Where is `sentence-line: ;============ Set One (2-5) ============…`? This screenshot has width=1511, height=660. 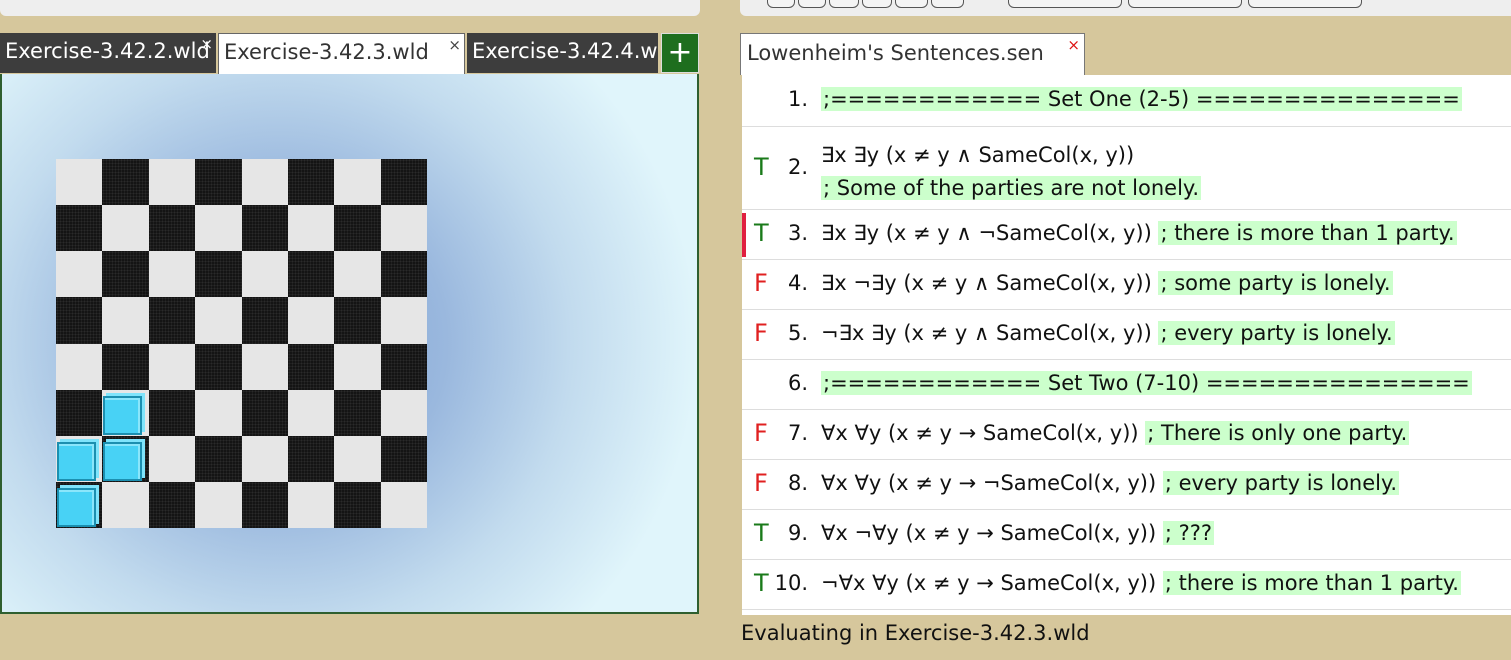
sentence-line: ;============ Set One (2-5) ============… is located at coordinates (1141, 99).